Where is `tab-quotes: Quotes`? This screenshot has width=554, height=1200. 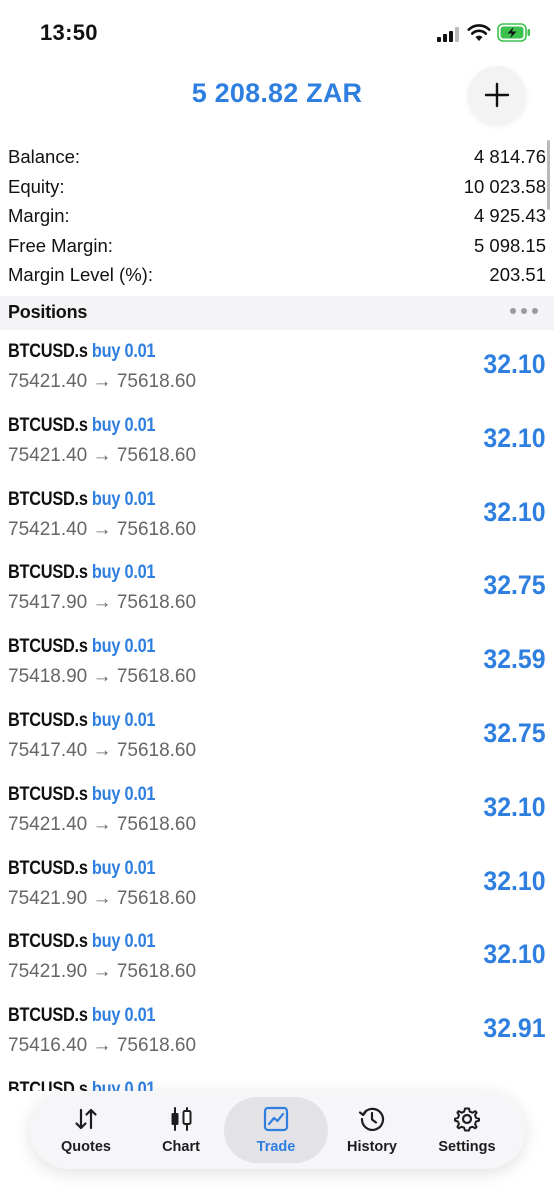
tab-quotes: Quotes is located at coordinates (86, 1130).